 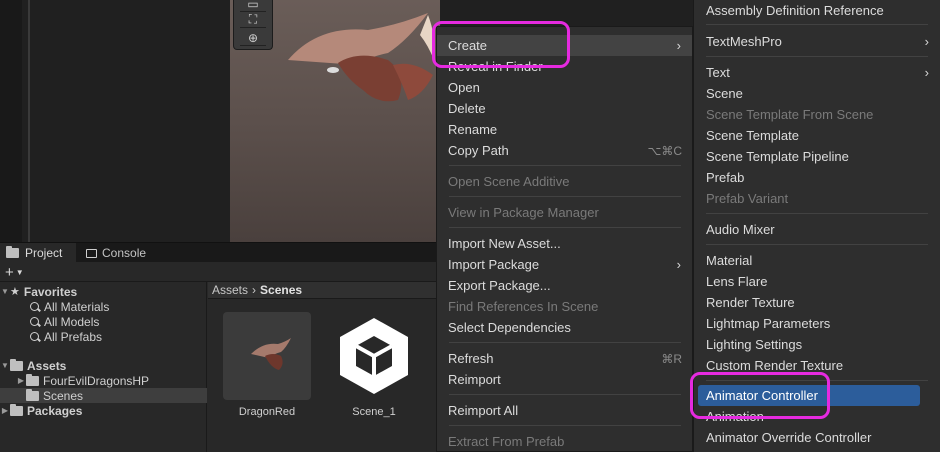 I want to click on tree-item-label: All Models, so click(x=72, y=321).